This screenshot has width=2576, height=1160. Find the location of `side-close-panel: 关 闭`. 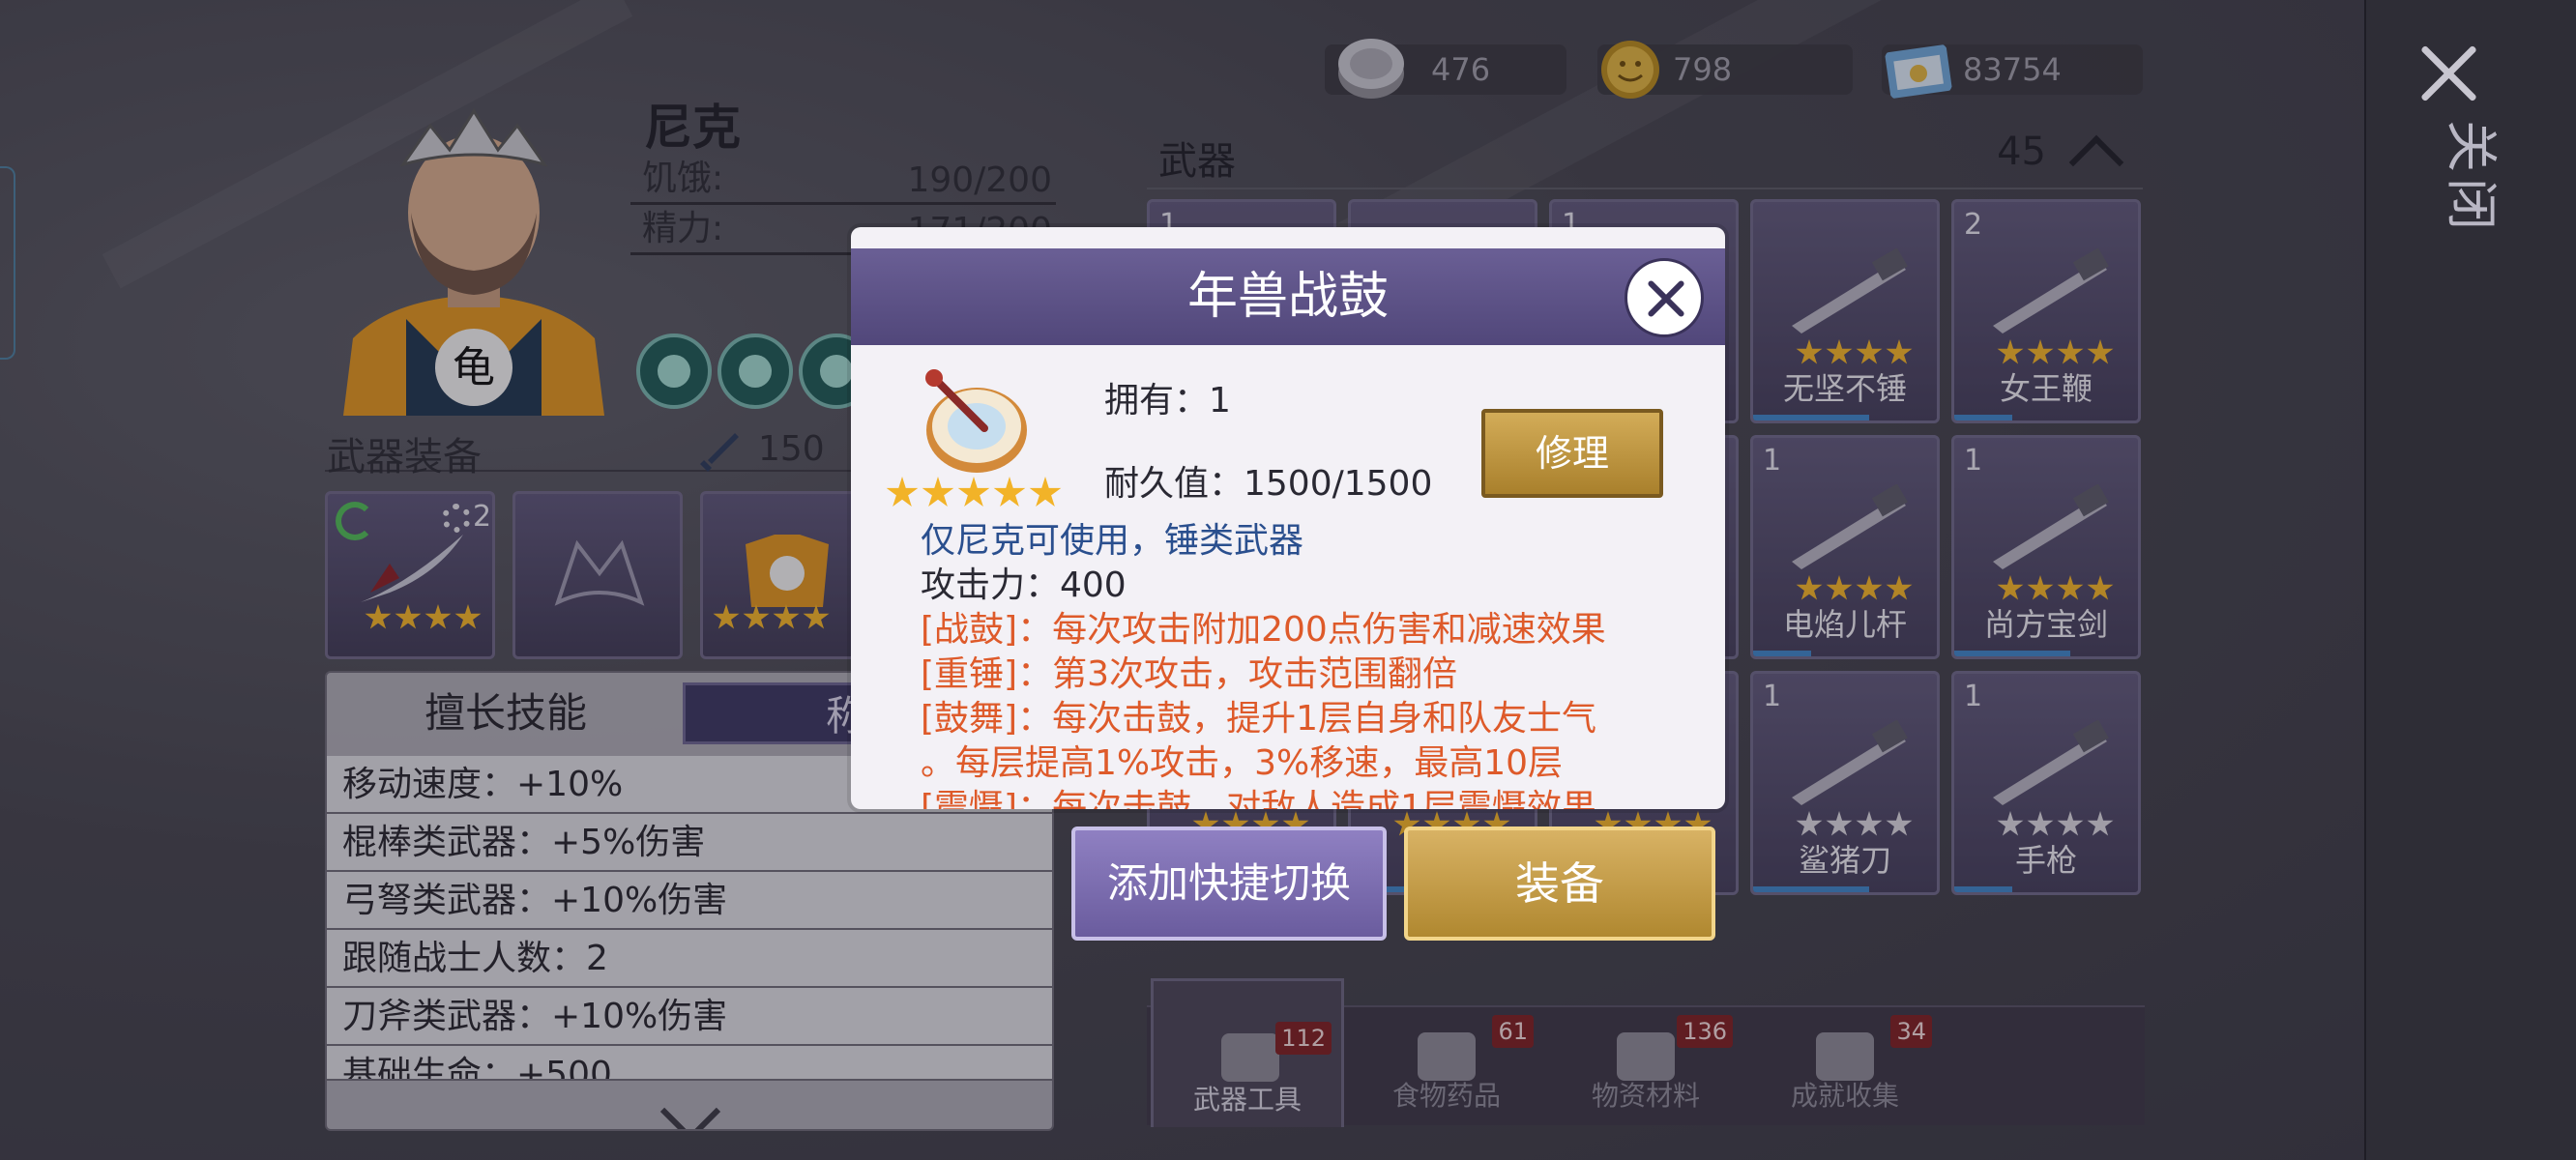

side-close-panel: 关 闭 is located at coordinates (2470, 580).